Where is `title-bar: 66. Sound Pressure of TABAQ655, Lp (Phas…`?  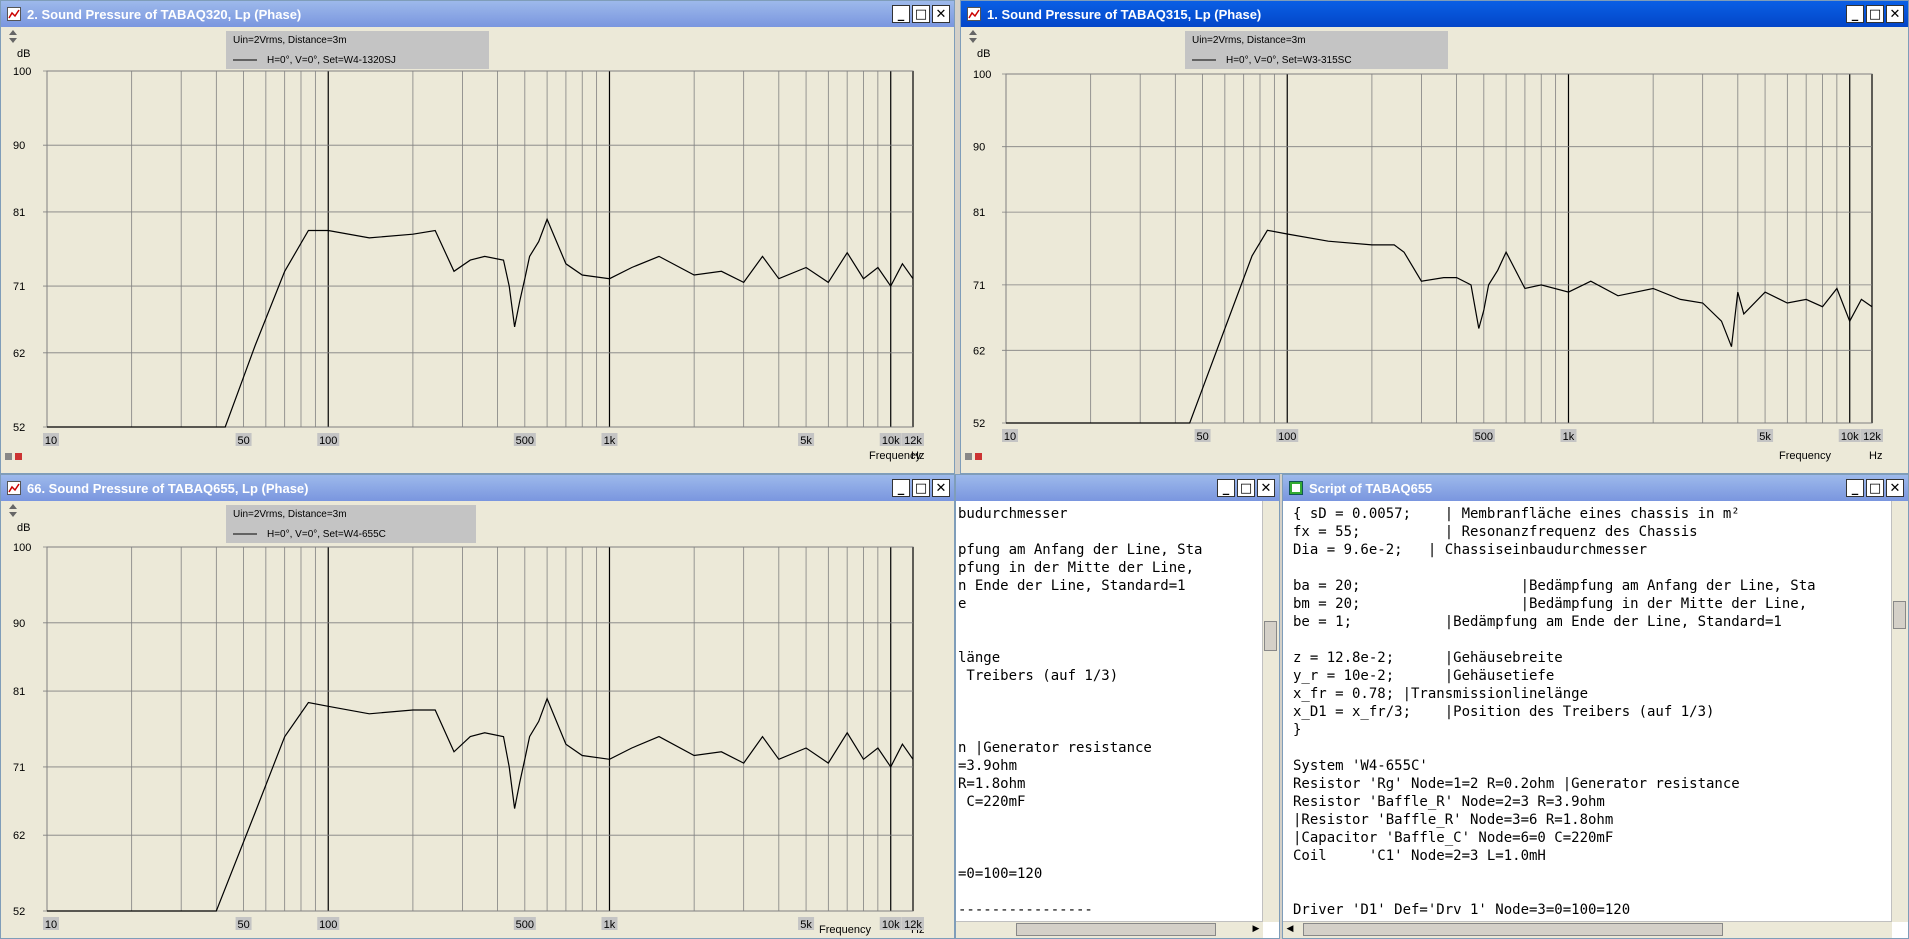
title-bar: 66. Sound Pressure of TABAQ655, Lp (Phas… is located at coordinates (477, 488).